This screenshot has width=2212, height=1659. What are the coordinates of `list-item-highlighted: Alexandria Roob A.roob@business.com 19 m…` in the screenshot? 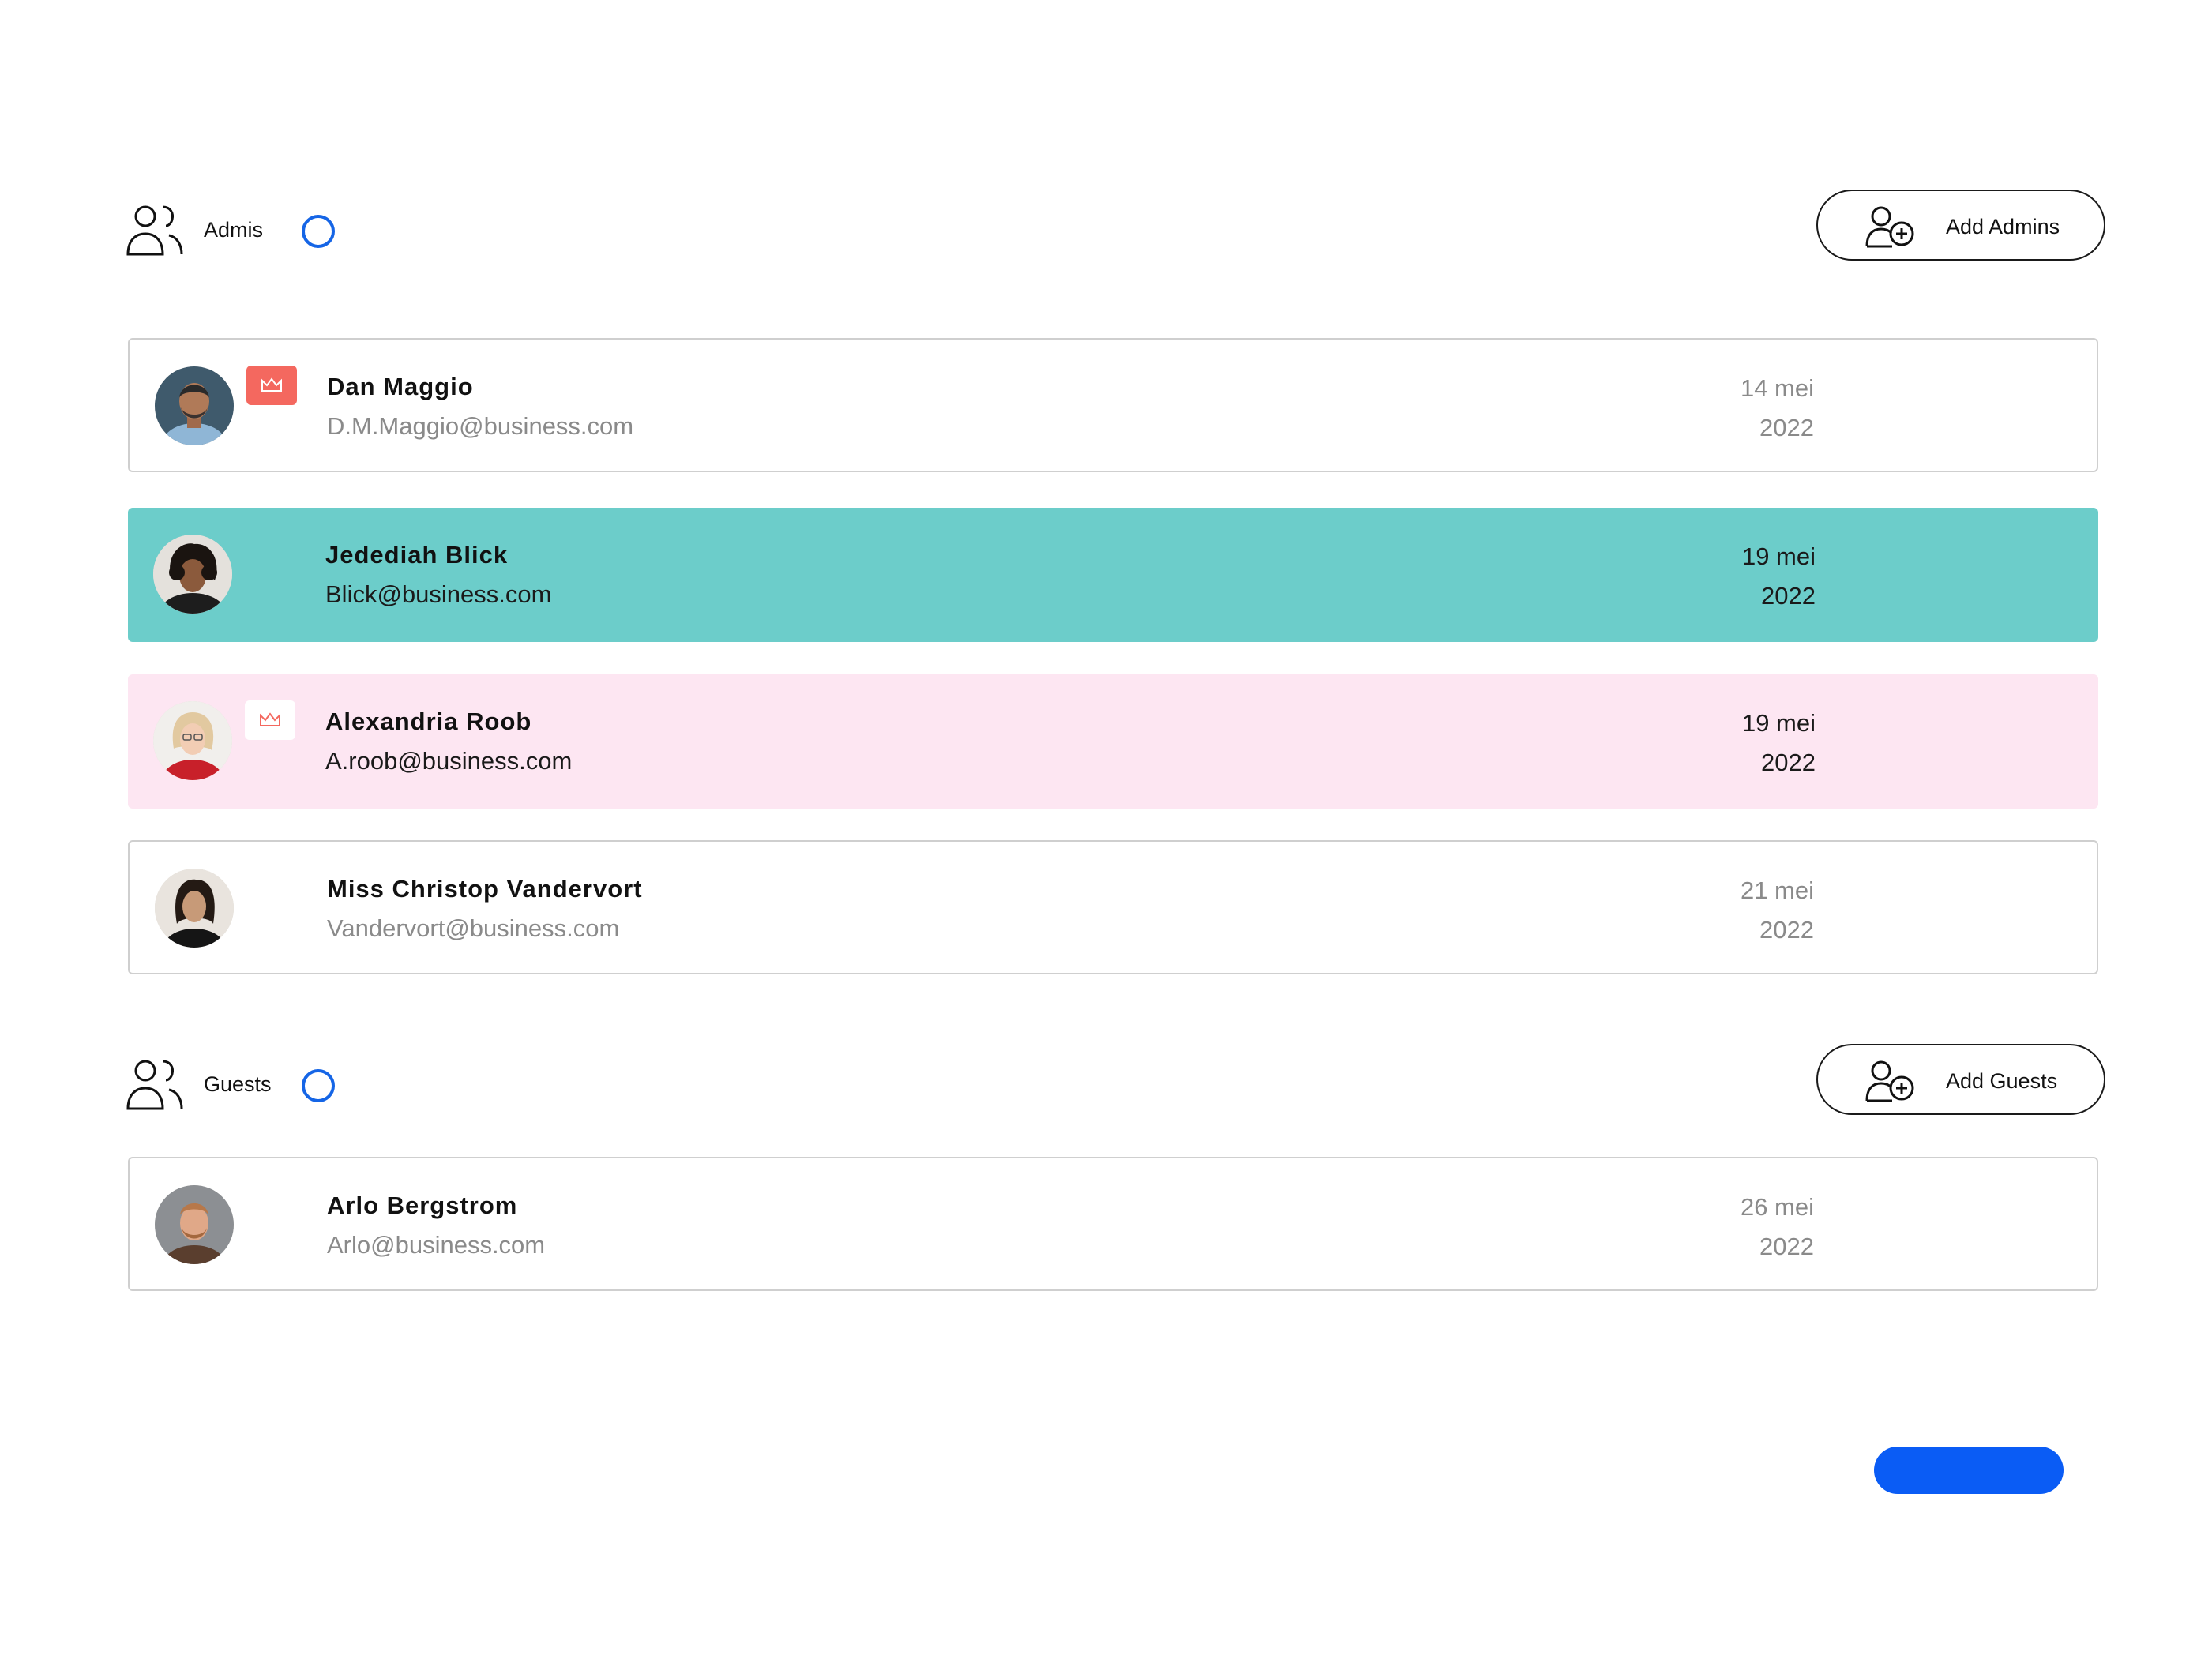 It's located at (1113, 741).